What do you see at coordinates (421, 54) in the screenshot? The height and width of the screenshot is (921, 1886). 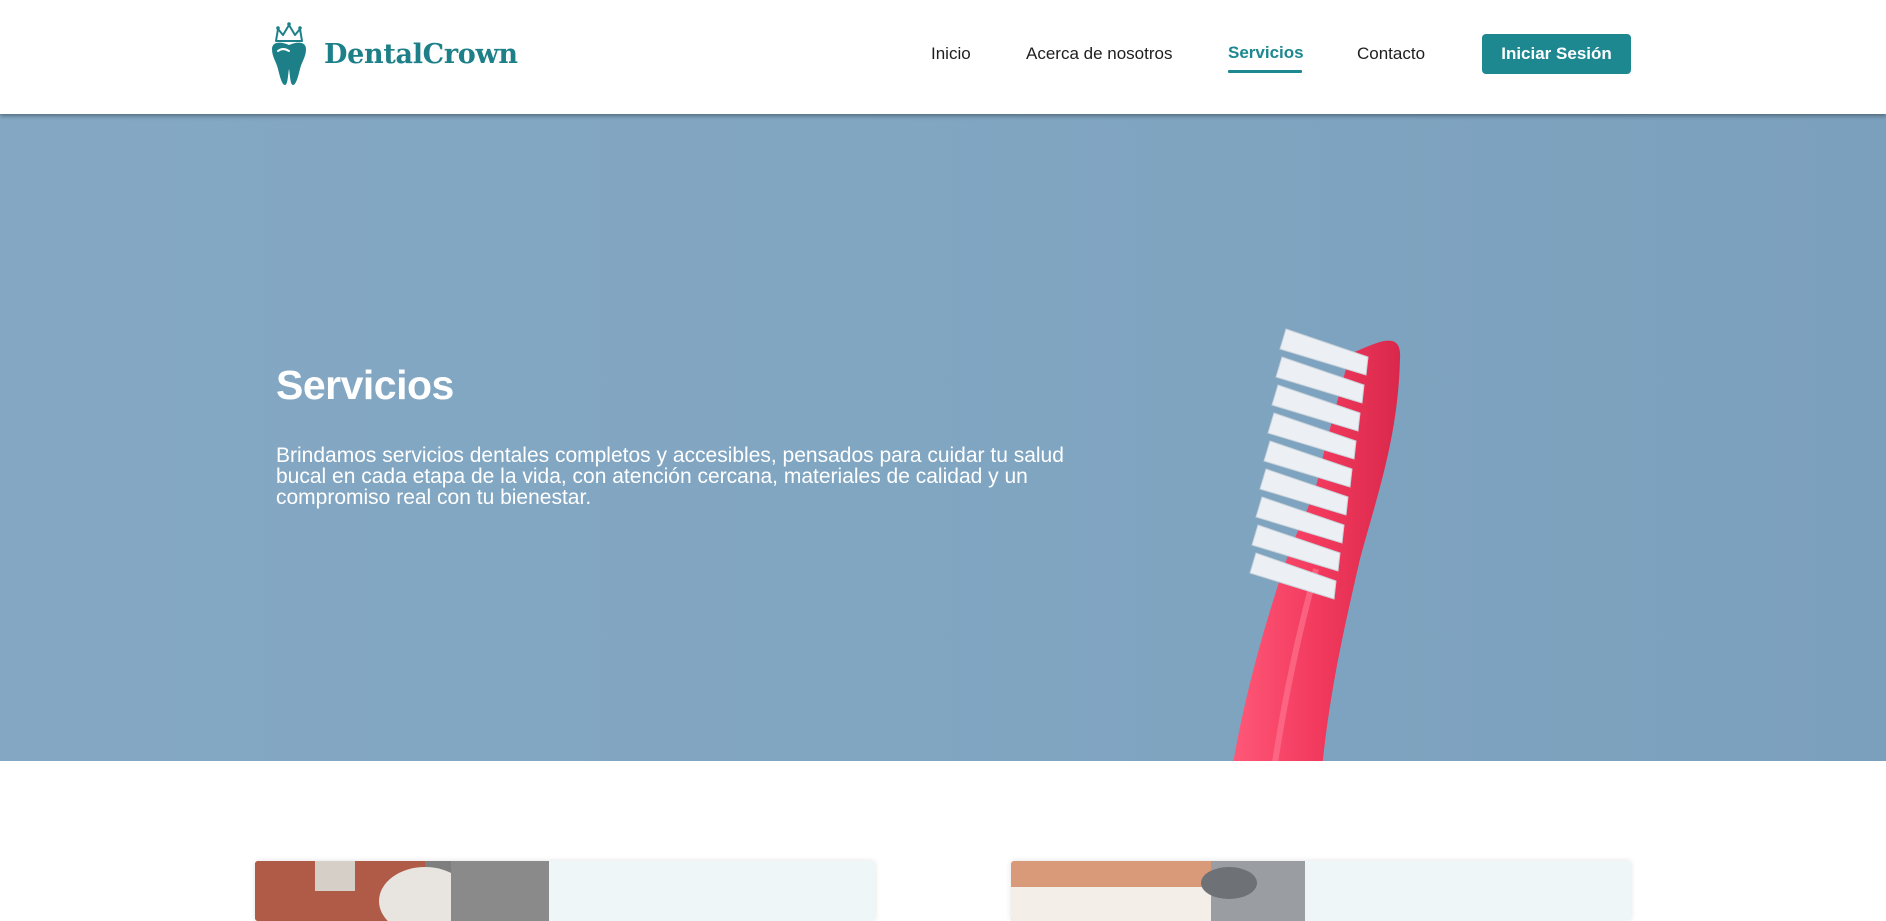 I see `brand-name: DentalCrown` at bounding box center [421, 54].